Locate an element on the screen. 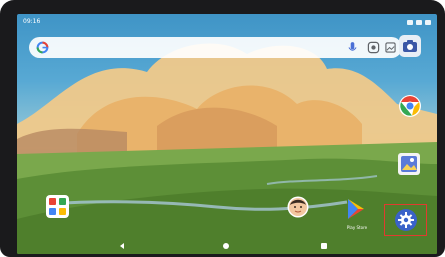  gear-icon is located at coordinates (406, 220).